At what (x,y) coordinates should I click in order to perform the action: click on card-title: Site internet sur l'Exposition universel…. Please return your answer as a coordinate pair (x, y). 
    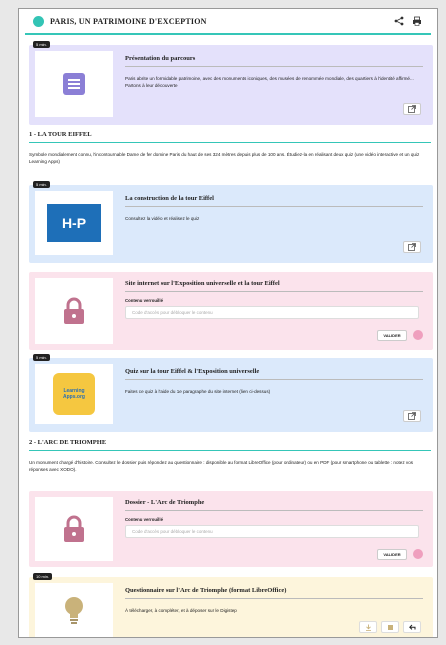
    Looking at the image, I should click on (274, 286).